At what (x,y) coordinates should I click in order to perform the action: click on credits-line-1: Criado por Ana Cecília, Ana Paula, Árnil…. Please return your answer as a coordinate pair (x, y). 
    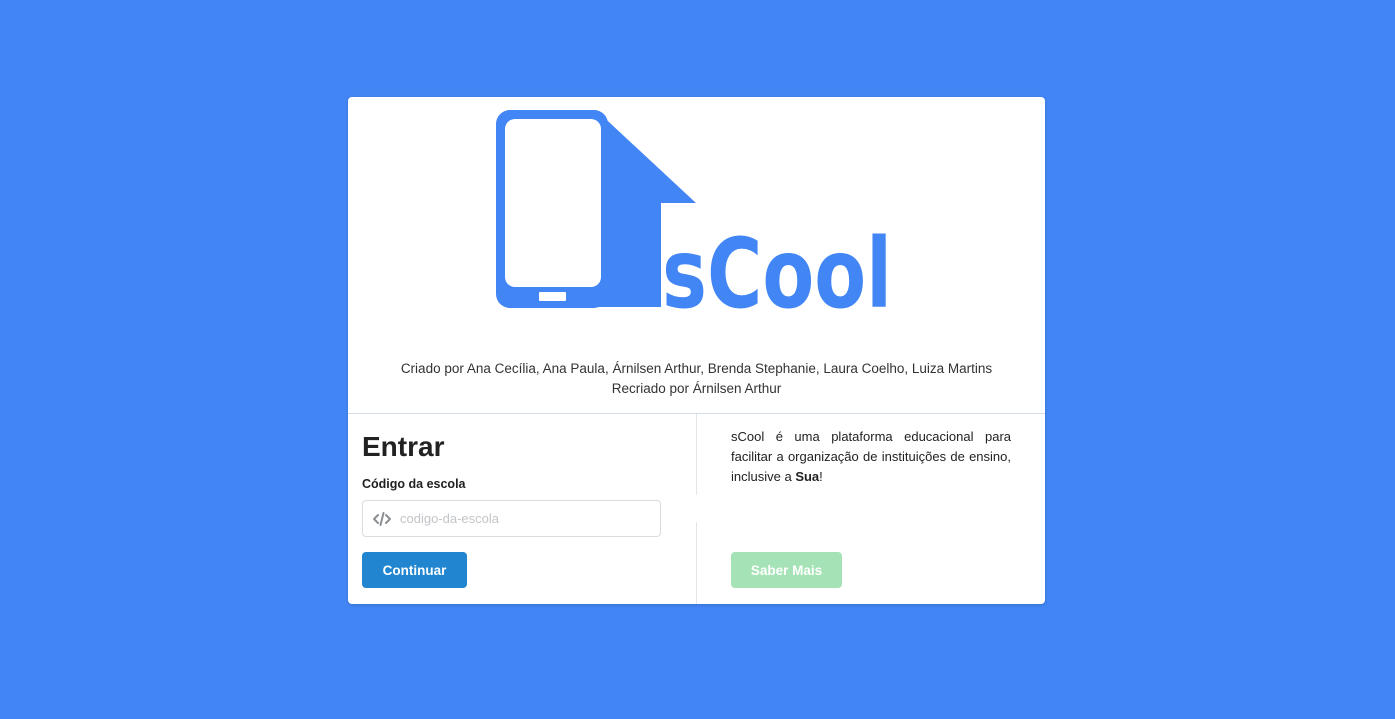
    Looking at the image, I should click on (696, 368).